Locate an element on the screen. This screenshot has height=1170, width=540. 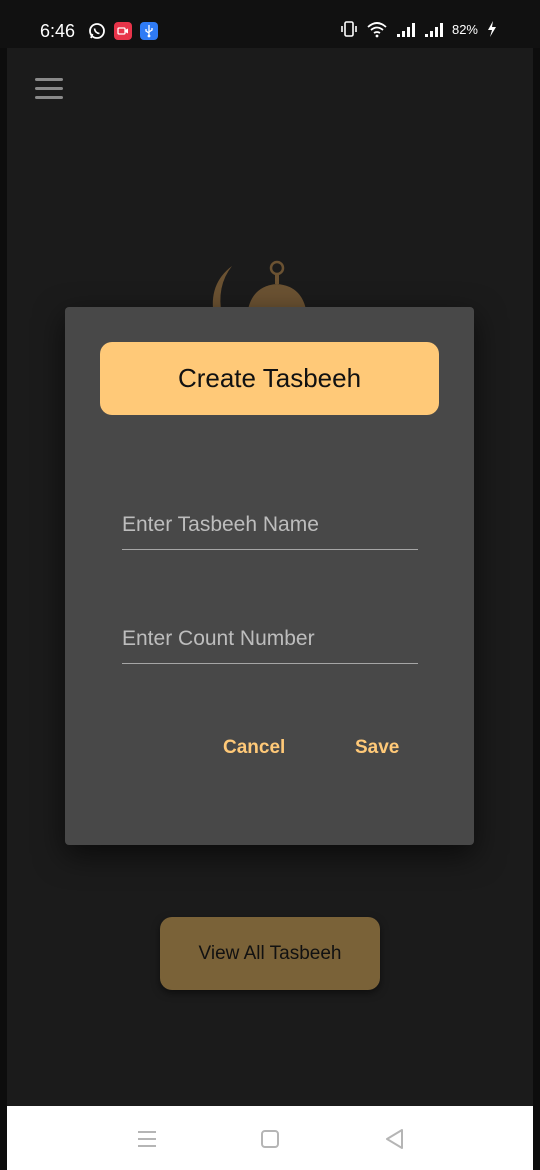
system-nav-bar is located at coordinates (270, 1138).